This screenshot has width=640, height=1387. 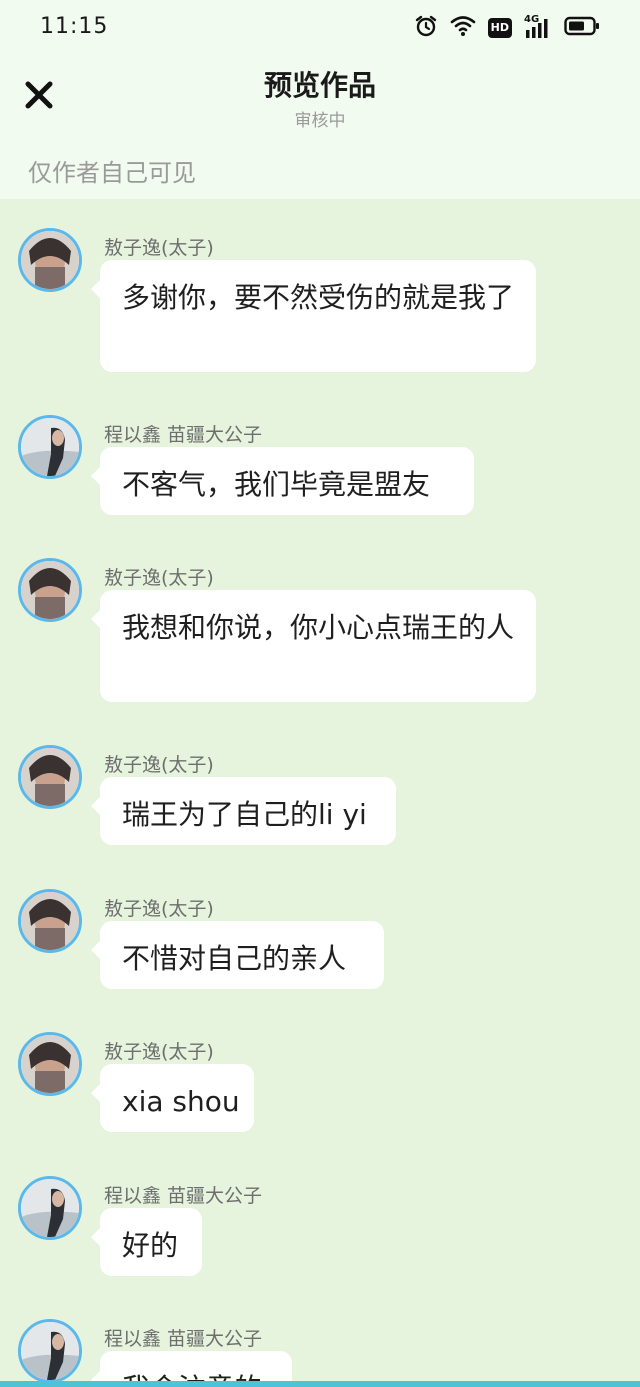 I want to click on signal-4g-icon: 4G, so click(x=538, y=27).